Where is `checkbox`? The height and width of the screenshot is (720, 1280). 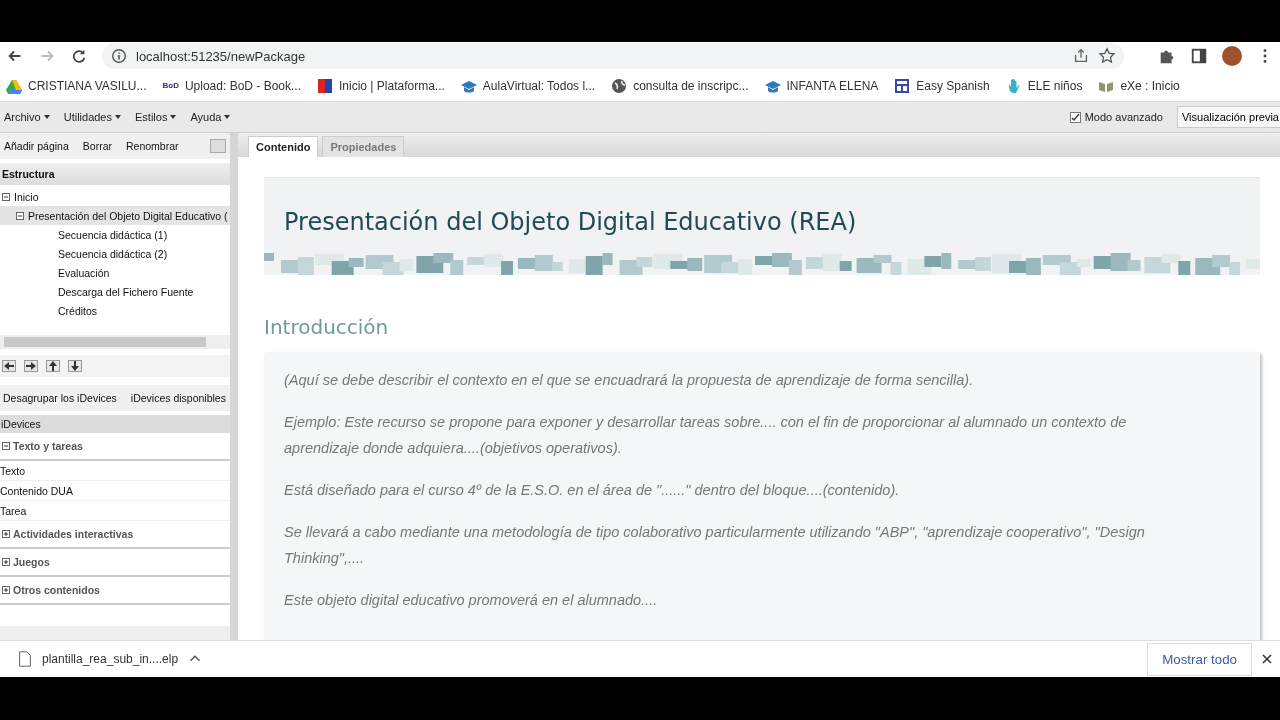
checkbox is located at coordinates (1075, 117).